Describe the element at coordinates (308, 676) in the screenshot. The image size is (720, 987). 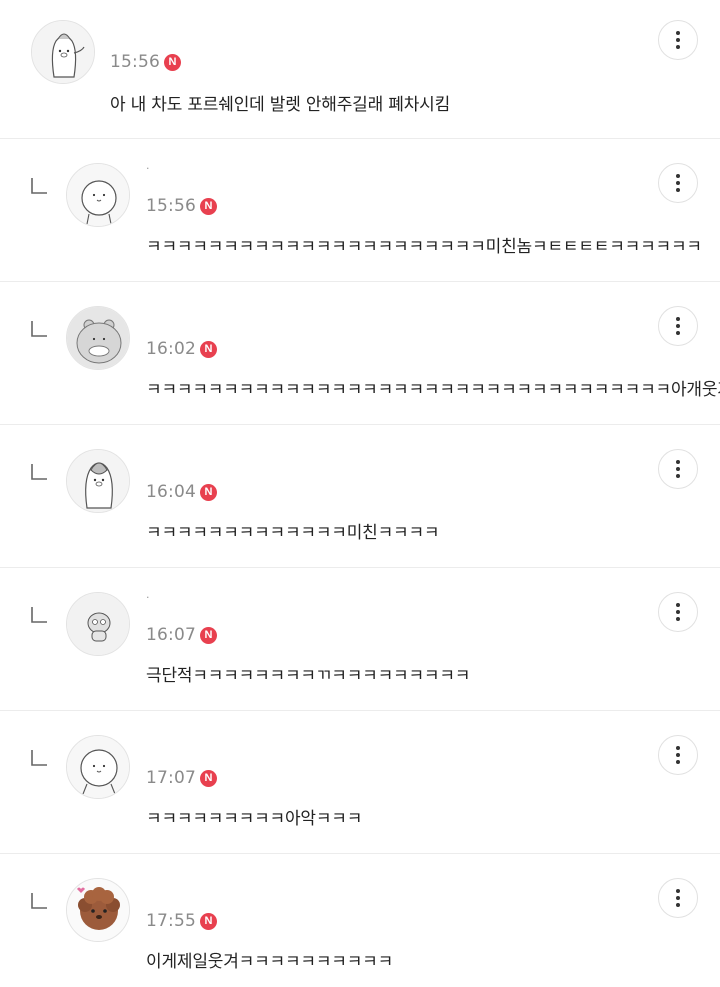
I see `comment-text: 극단적ㅋㅋㅋㅋㅋㅋㅋㅋㄲㅋㅋㅋㅋㅋㅋㅋㅋㅋ` at that location.